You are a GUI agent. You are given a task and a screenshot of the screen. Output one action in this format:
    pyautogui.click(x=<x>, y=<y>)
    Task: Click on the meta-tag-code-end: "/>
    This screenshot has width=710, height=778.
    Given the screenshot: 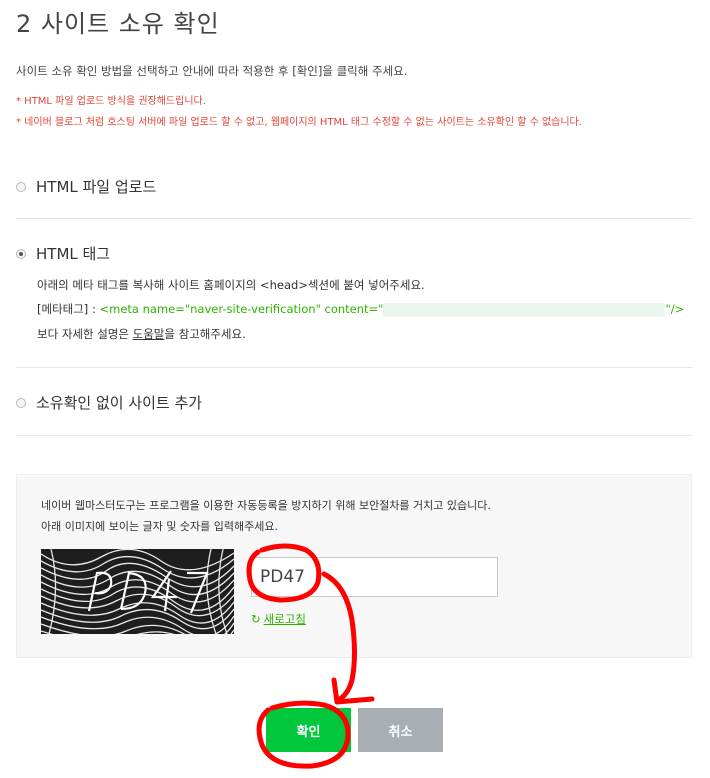 What is the action you would take?
    pyautogui.click(x=675, y=309)
    